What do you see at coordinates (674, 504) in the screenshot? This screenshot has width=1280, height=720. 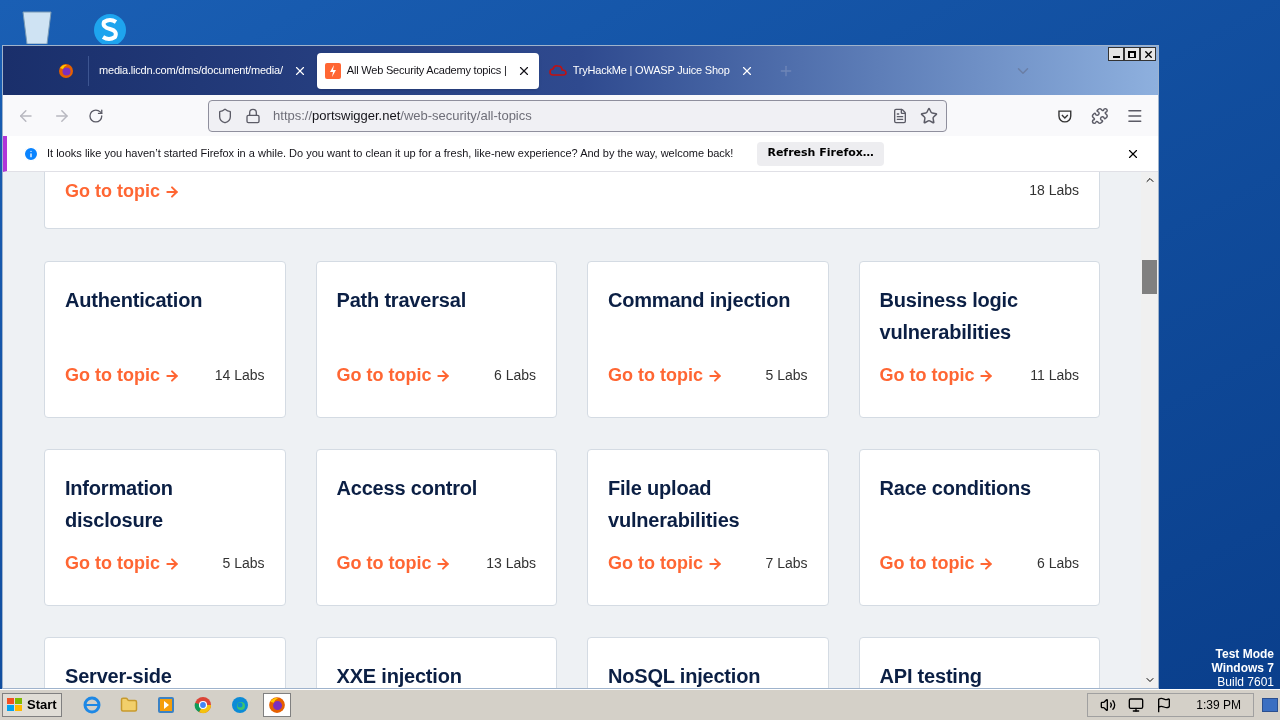 I see `topic-title: File upload vulnerabilities` at bounding box center [674, 504].